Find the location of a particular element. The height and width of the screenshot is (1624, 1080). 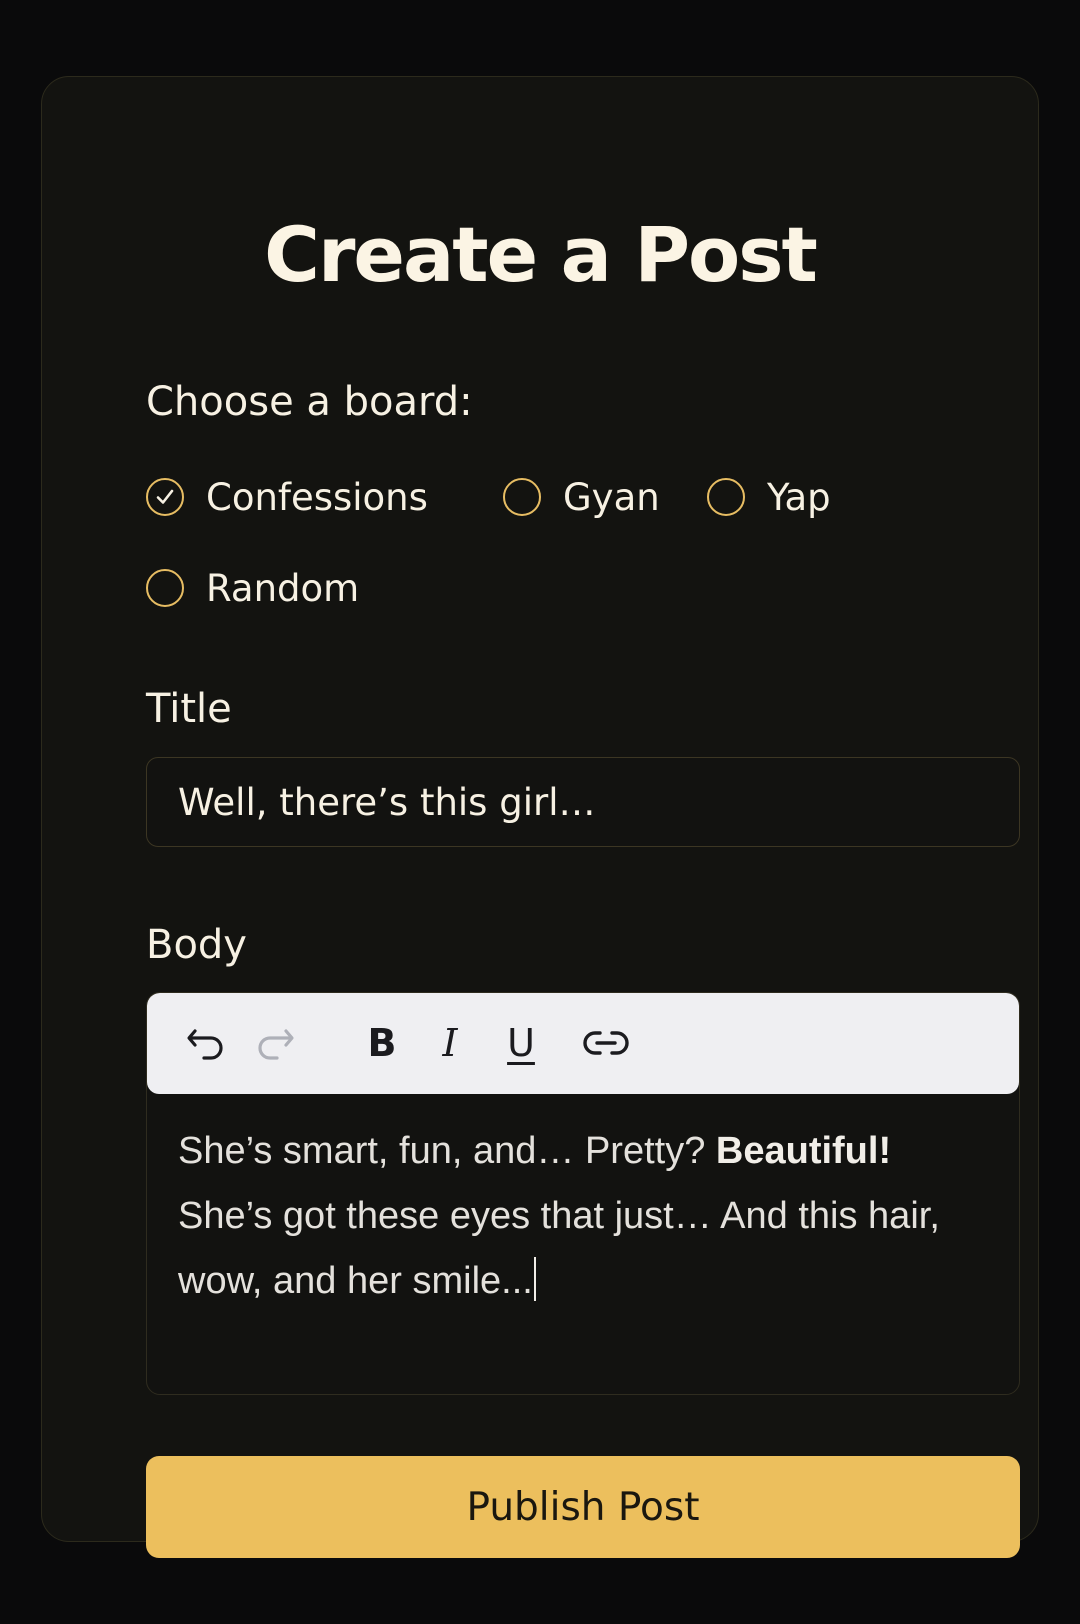

board-option-yap: Yap is located at coordinates (769, 497).